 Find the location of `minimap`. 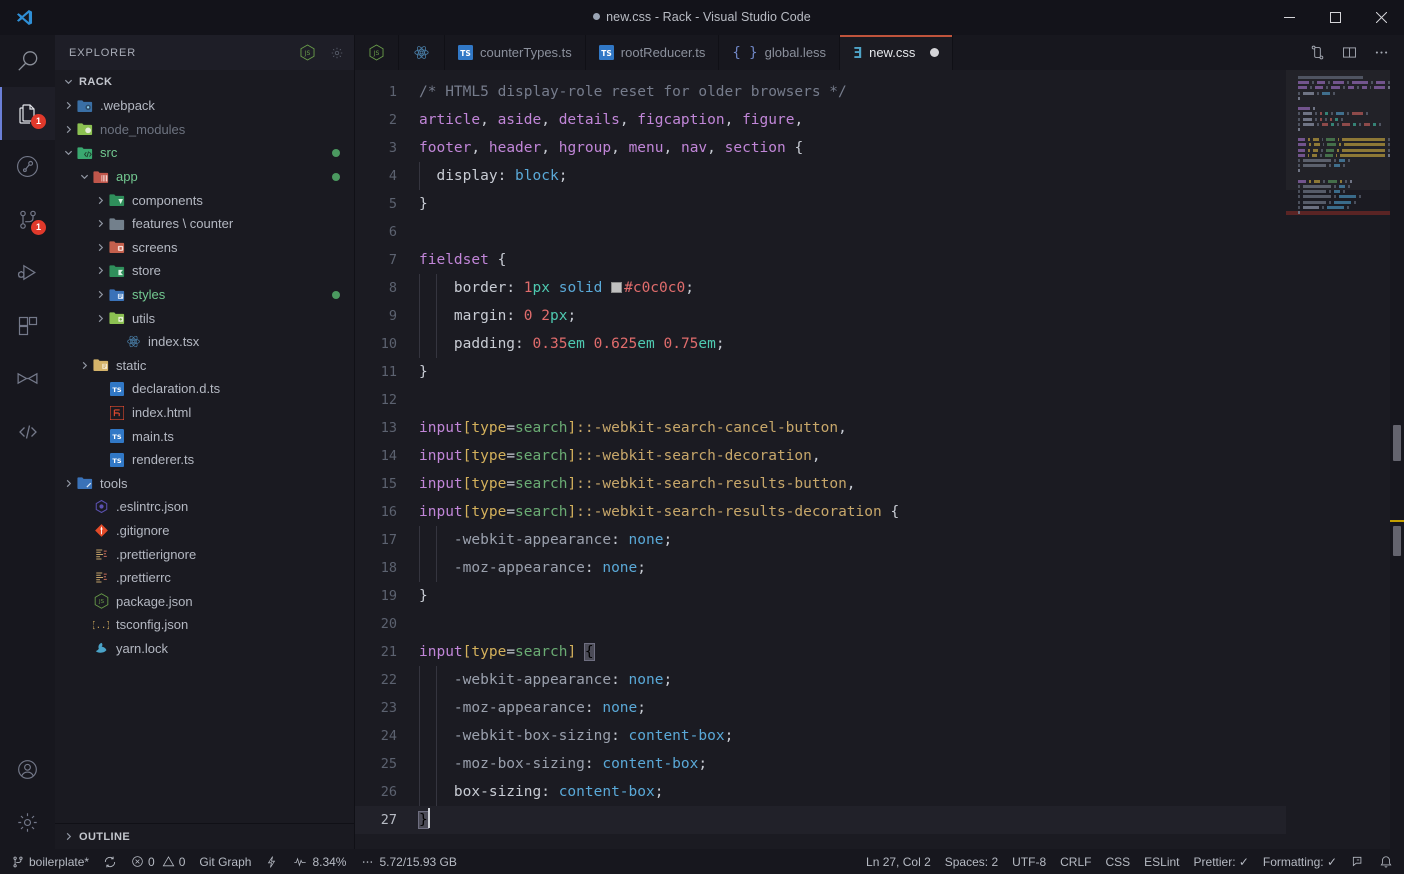

minimap is located at coordinates (1338, 459).